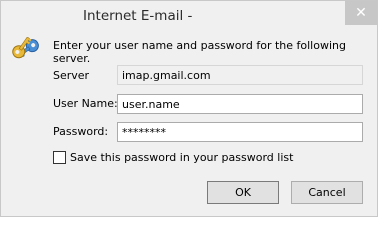 Image resolution: width=378 pixels, height=240 pixels. Describe the element at coordinates (240, 75) in the screenshot. I see `server-field` at that location.